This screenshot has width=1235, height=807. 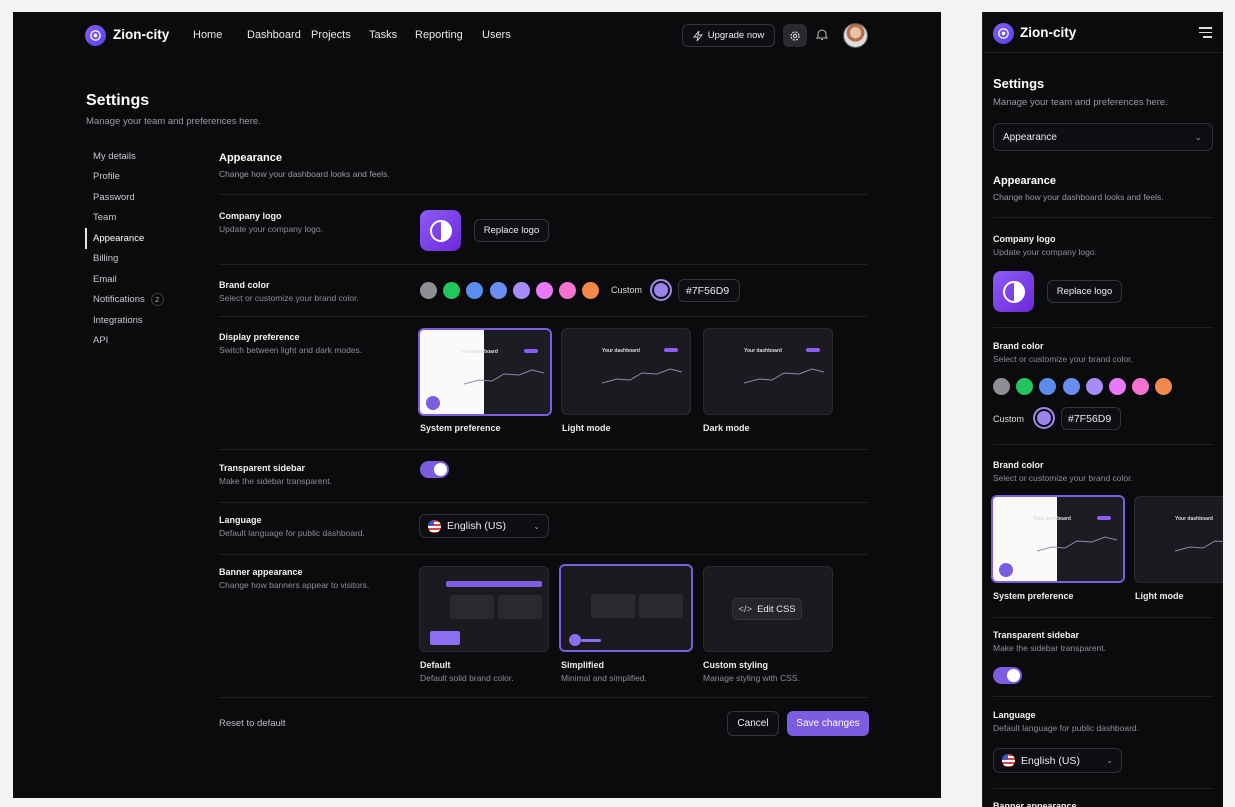 I want to click on trend-line-icon, so click(x=504, y=377).